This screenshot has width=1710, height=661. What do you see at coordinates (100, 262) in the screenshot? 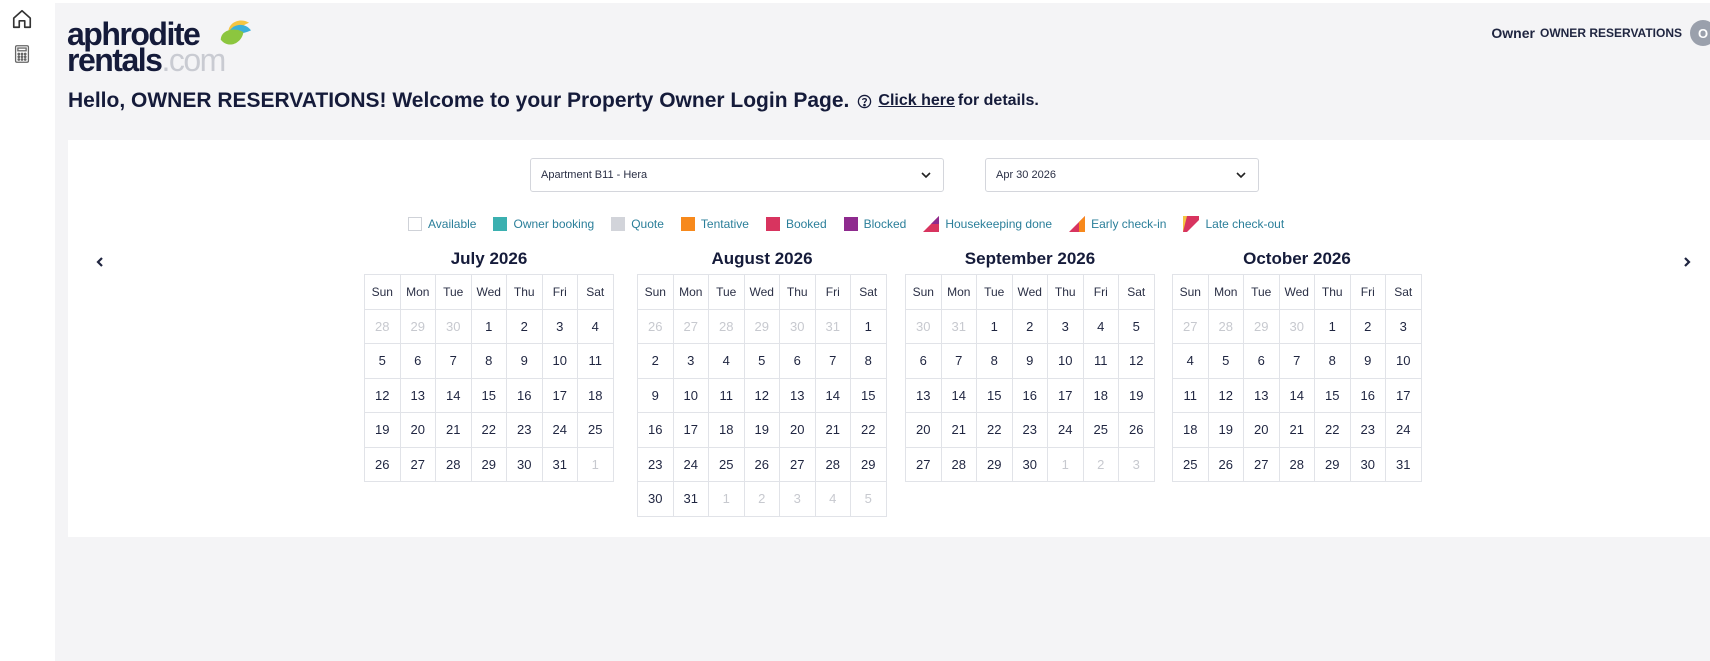
I see `previous-months-button` at bounding box center [100, 262].